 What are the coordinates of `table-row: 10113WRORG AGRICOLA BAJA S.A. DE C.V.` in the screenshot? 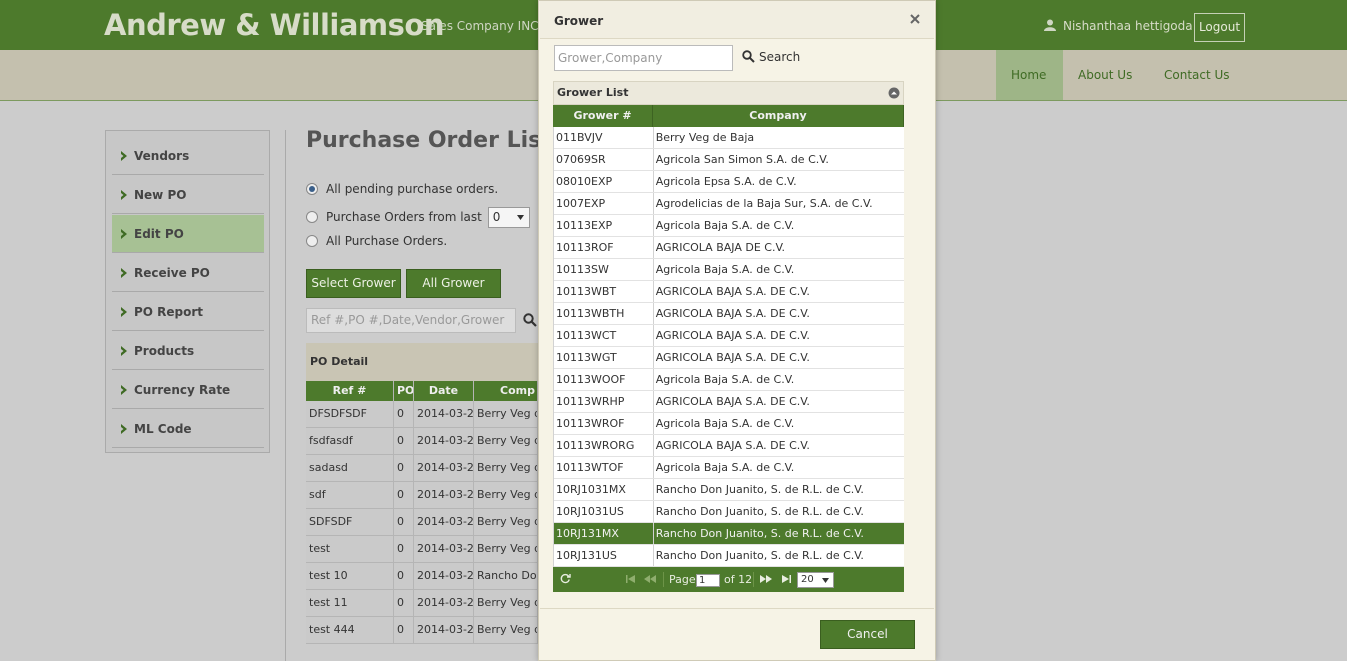 It's located at (729, 446).